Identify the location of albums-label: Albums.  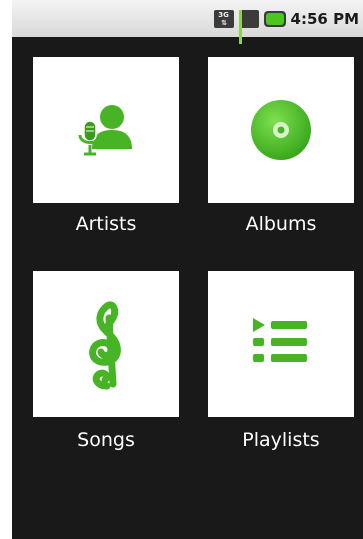
(281, 224).